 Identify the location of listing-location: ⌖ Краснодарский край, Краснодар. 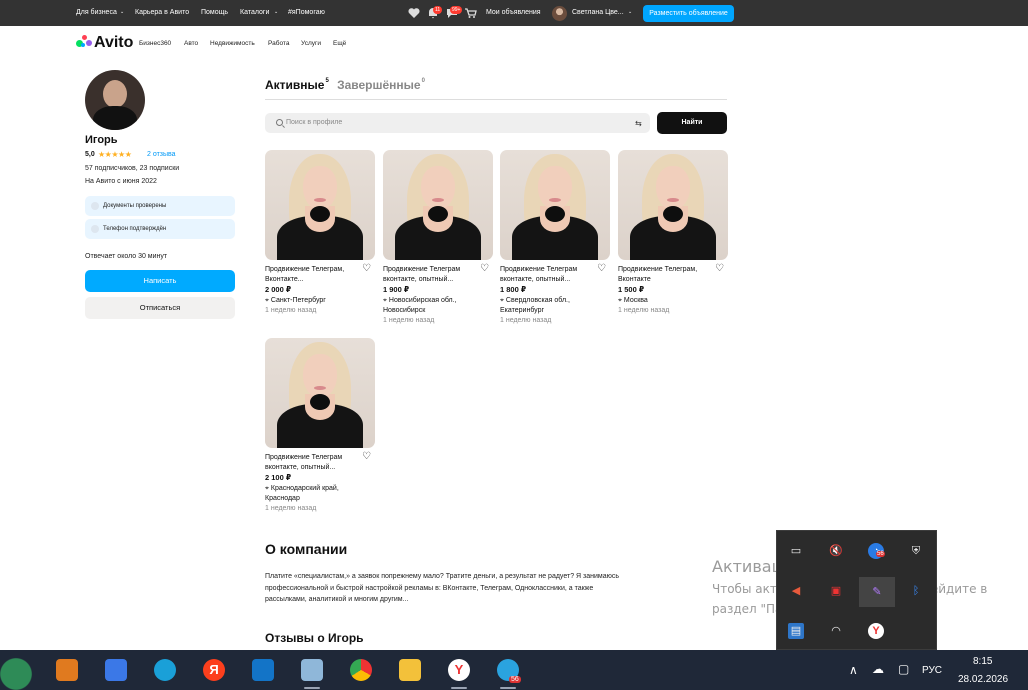
(302, 493).